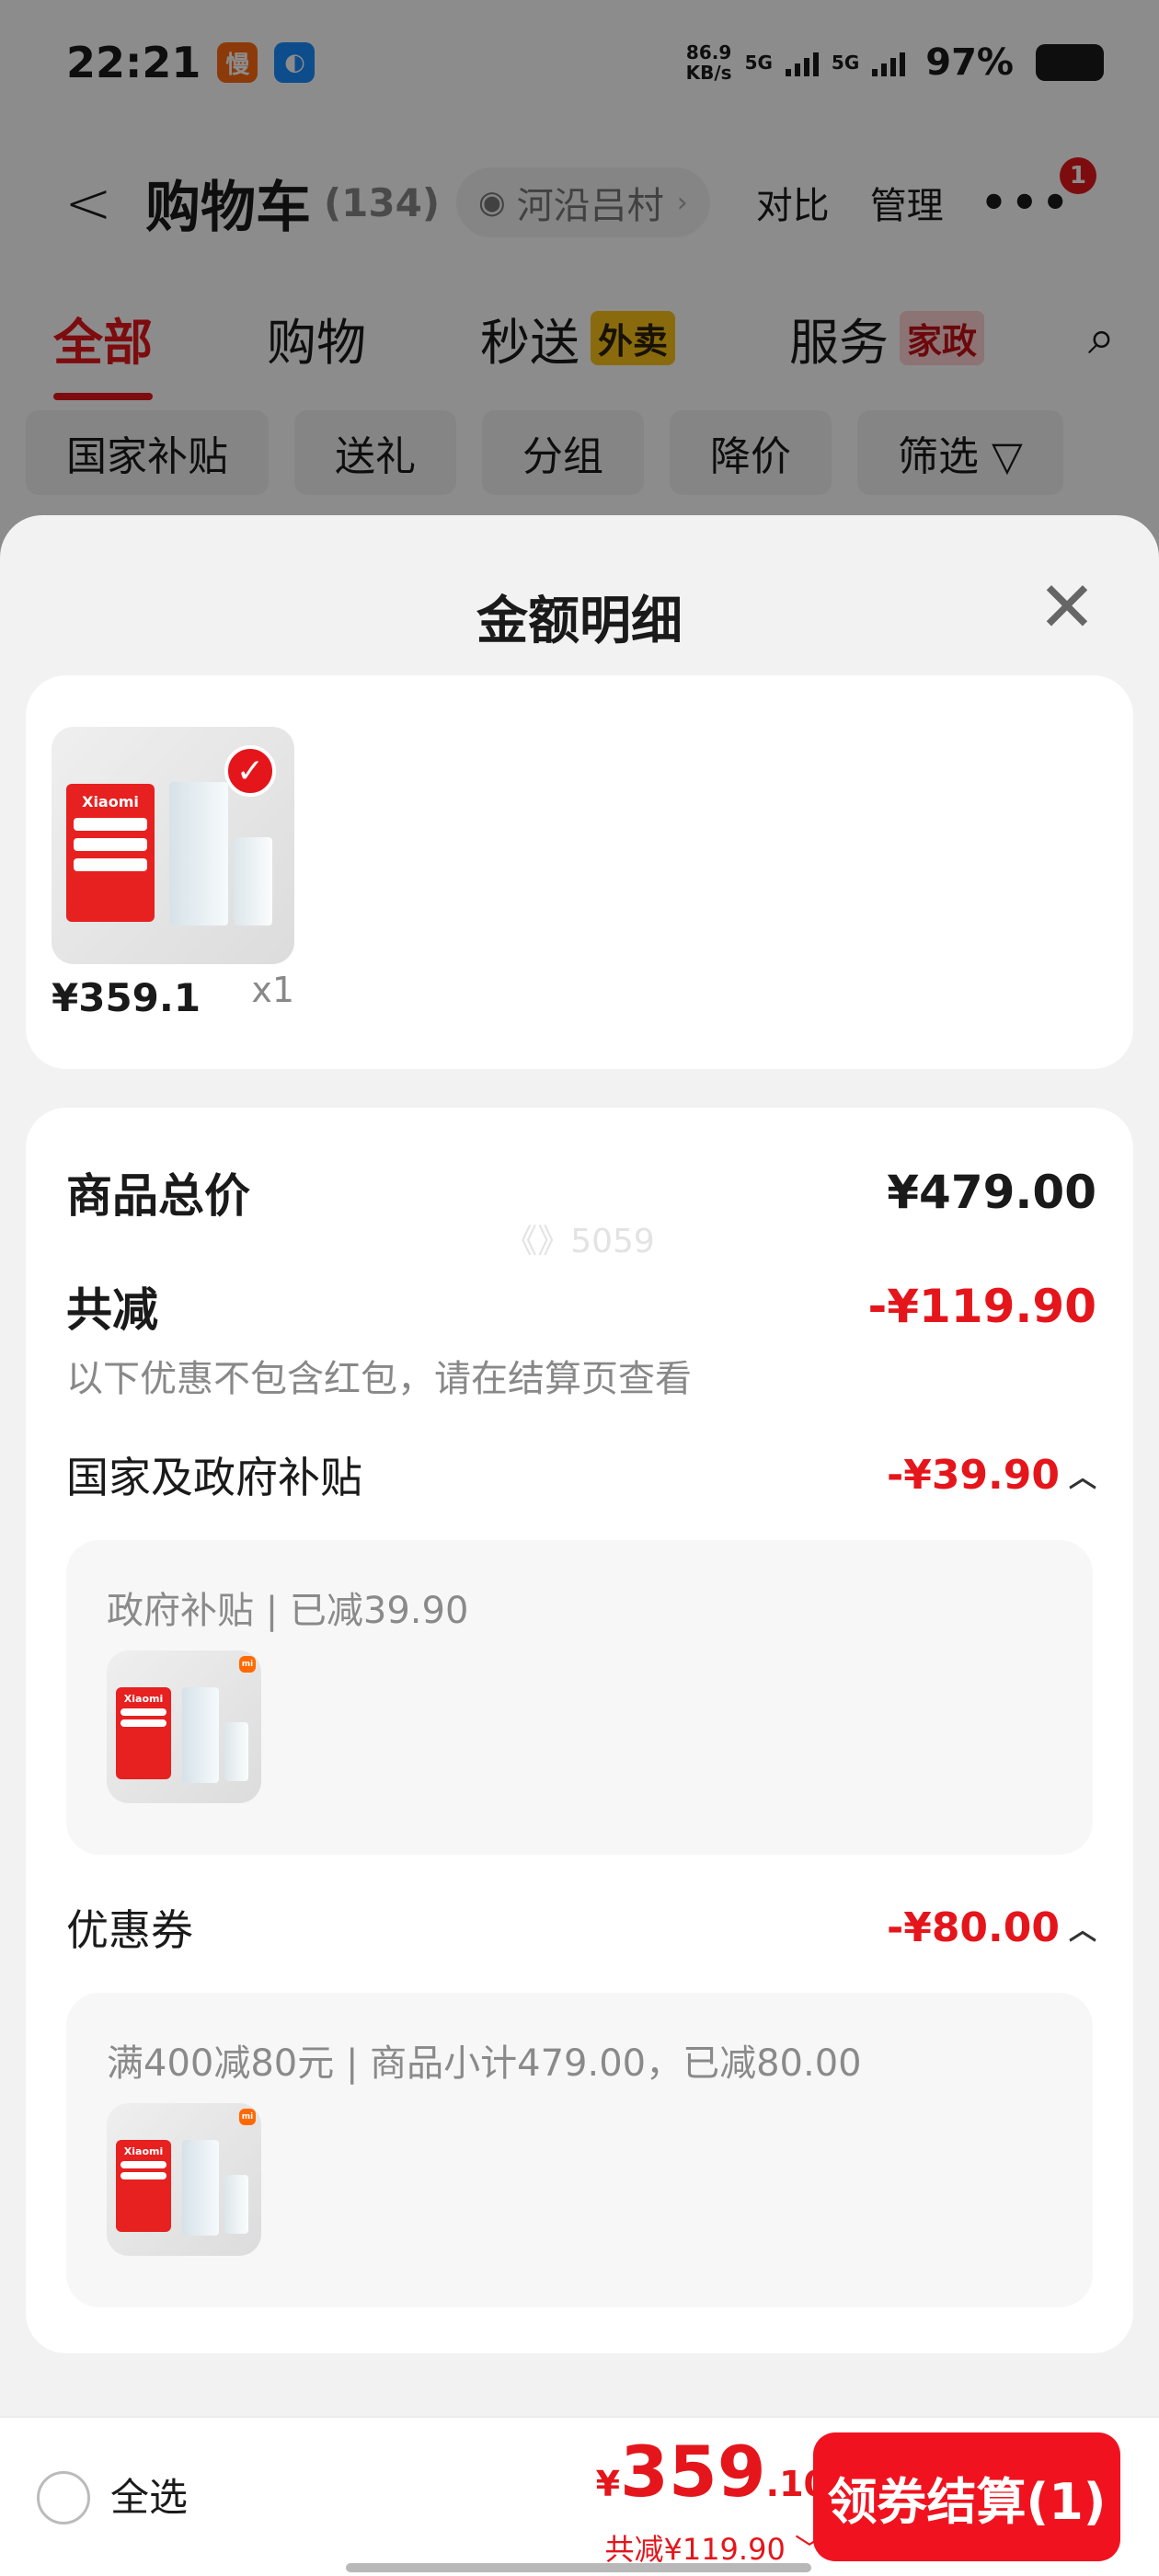 This screenshot has height=2576, width=1159. I want to click on poster-brand-text: Xiaomi, so click(110, 802).